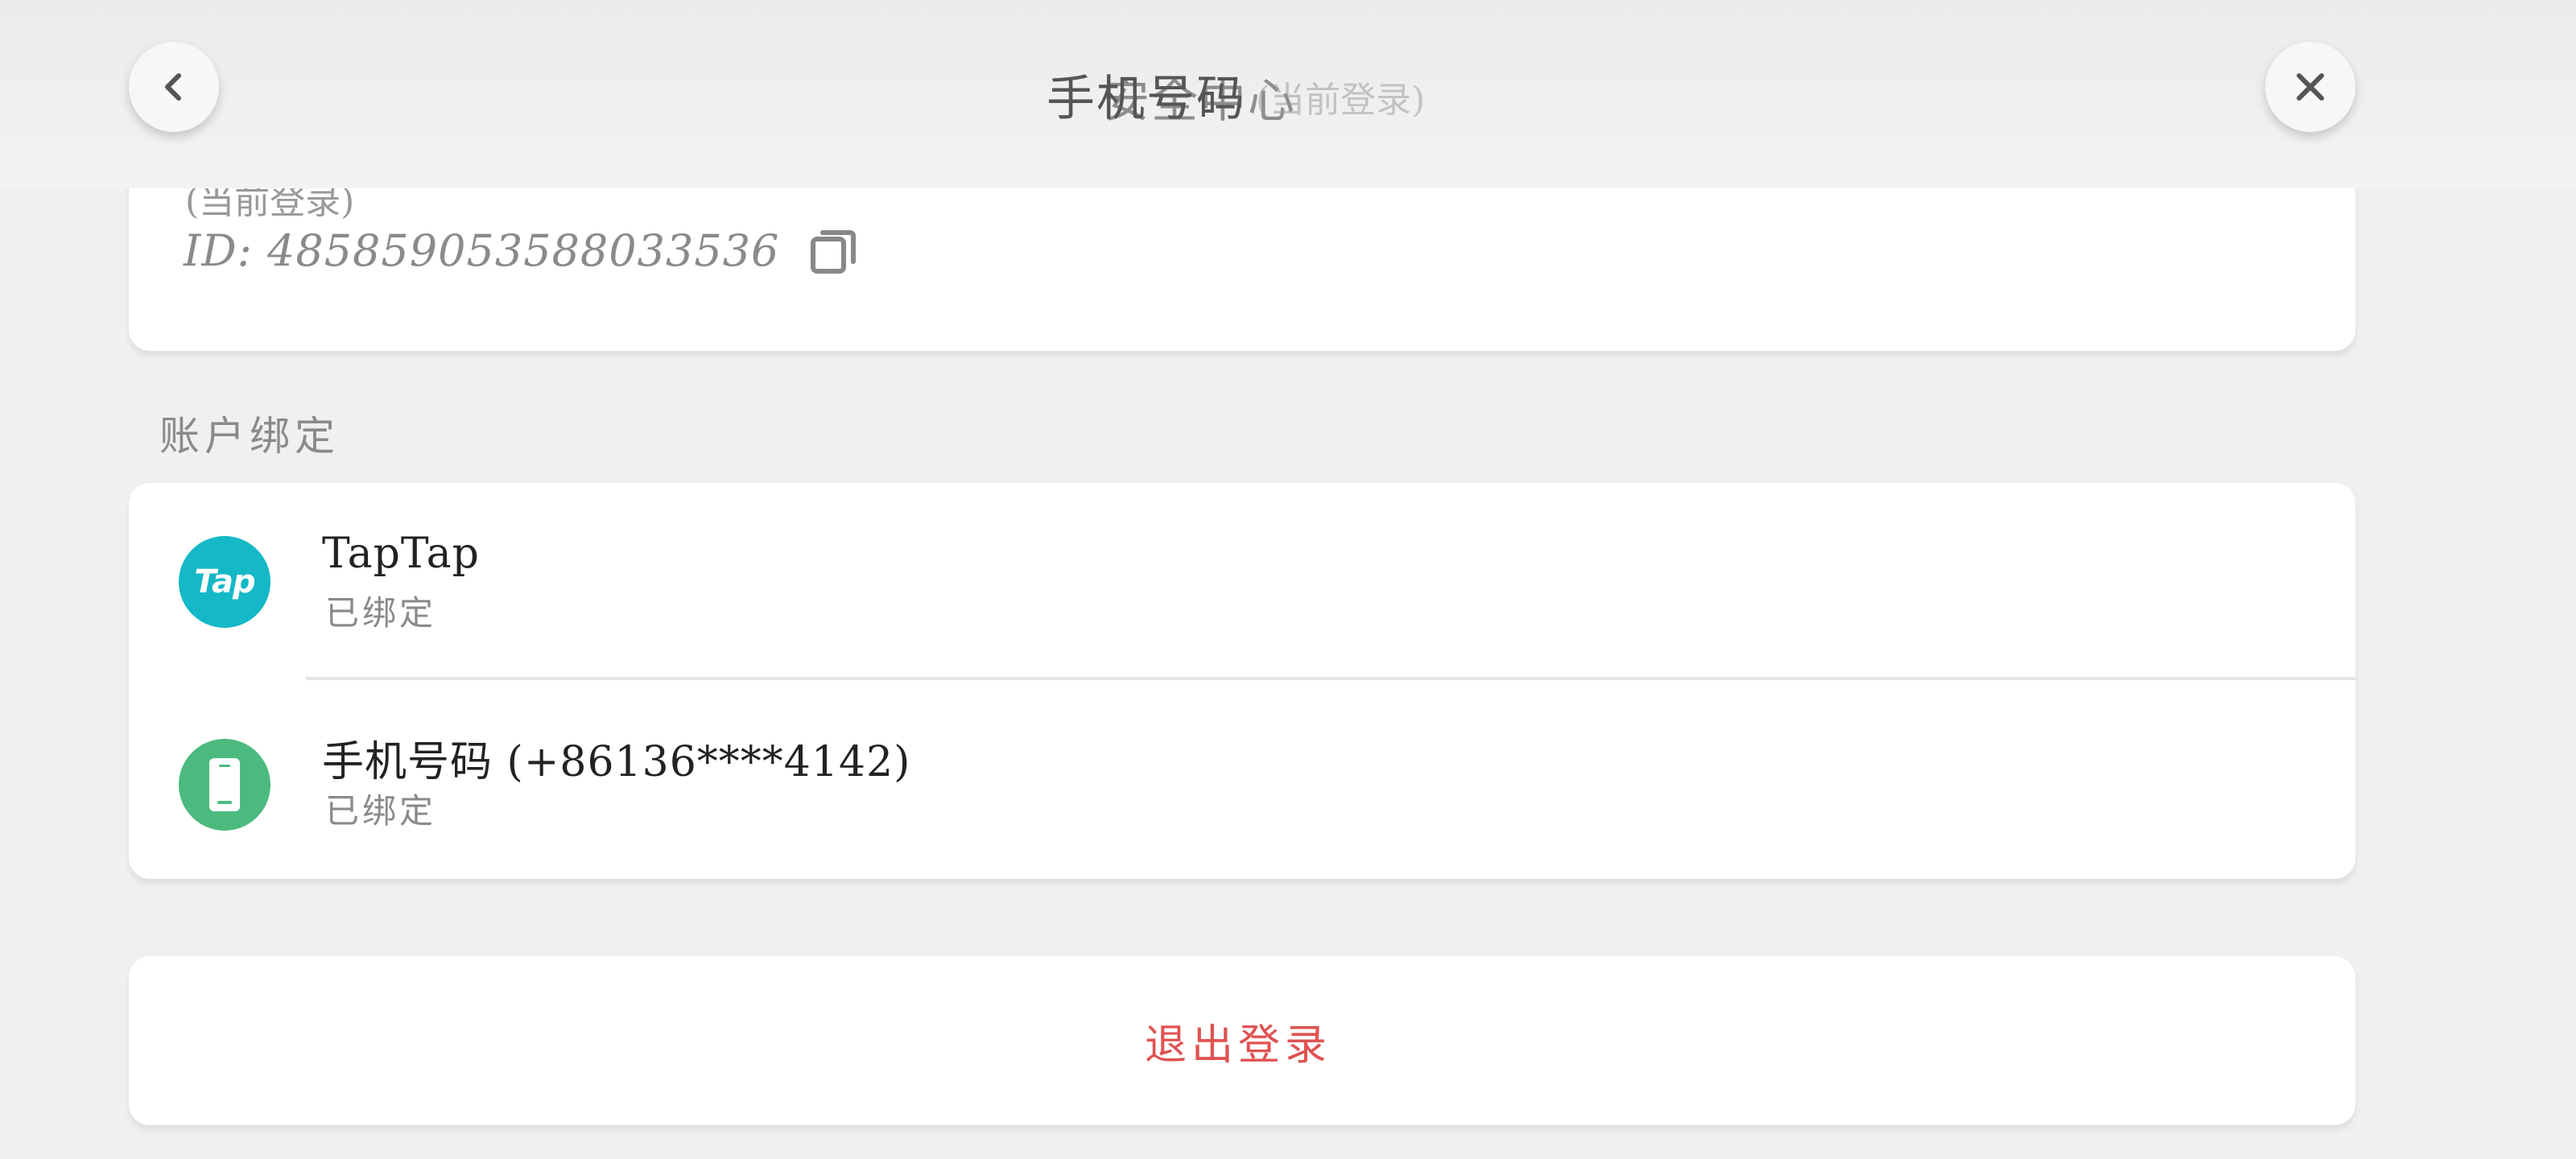 This screenshot has height=1159, width=2576. I want to click on back-button, so click(174, 87).